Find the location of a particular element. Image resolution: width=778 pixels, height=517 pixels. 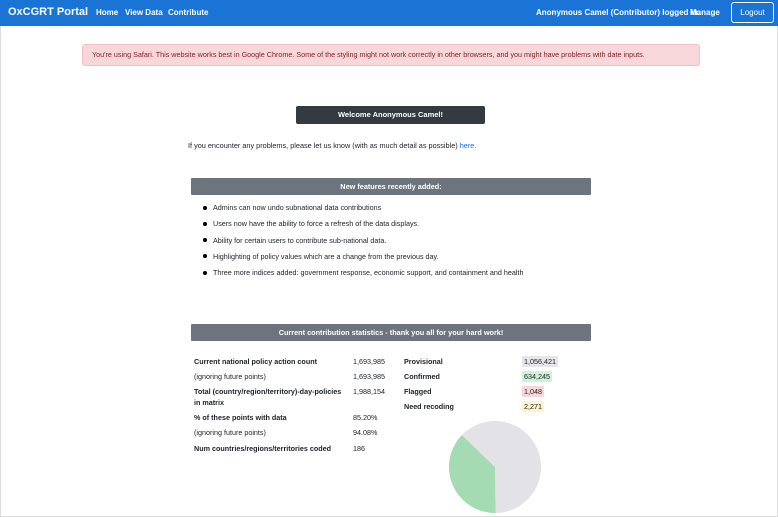

stat-label-pct-data: % of these points with data is located at coordinates (240, 417).